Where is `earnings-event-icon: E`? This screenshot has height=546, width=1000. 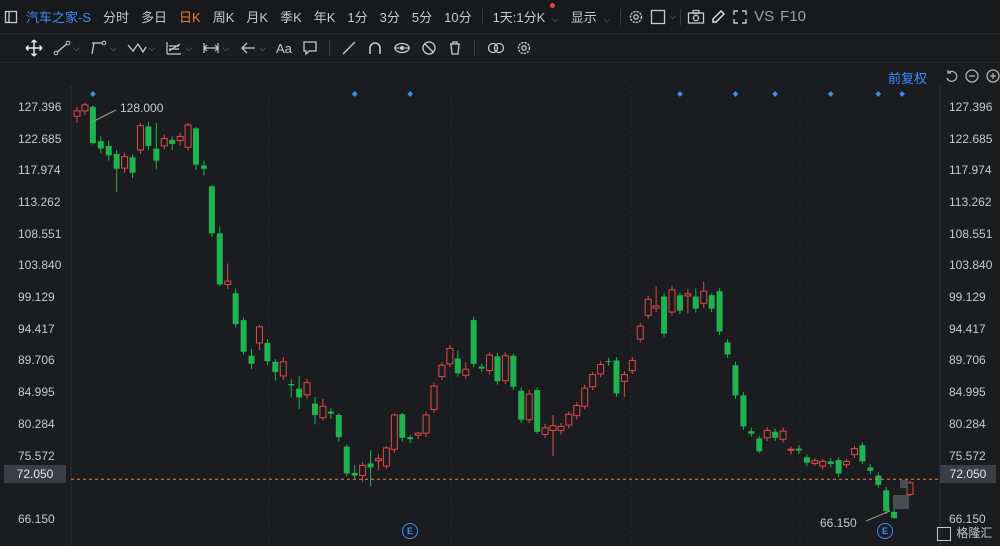 earnings-event-icon: E is located at coordinates (885, 531).